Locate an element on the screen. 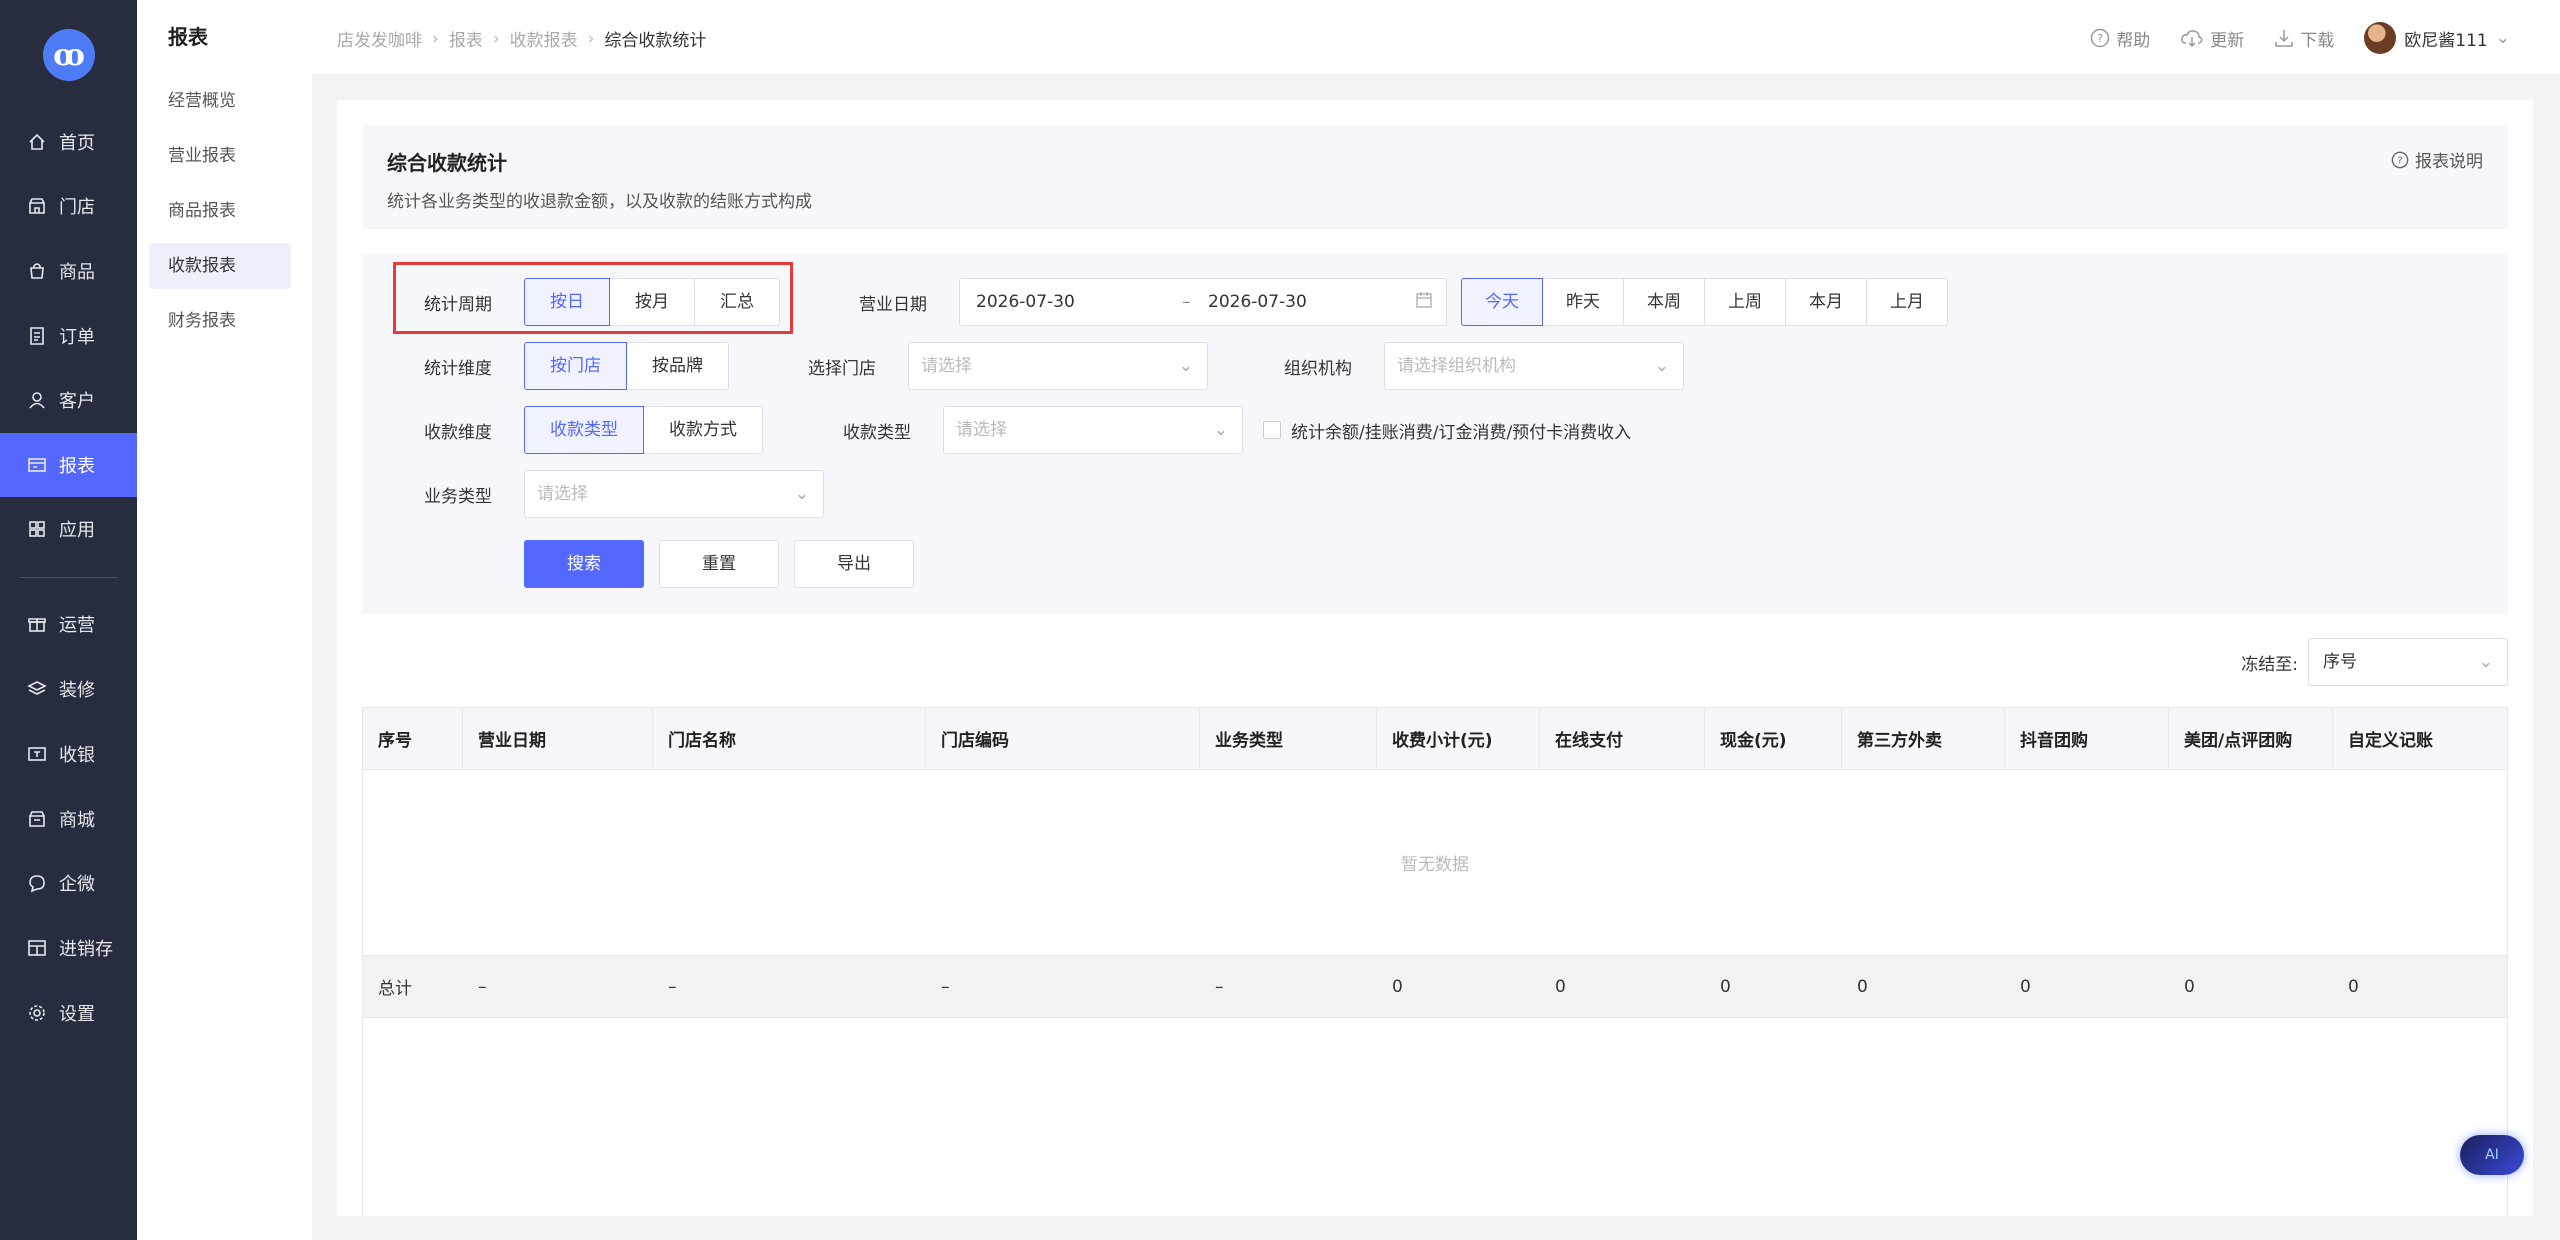 The width and height of the screenshot is (2560, 1240). report-icon is located at coordinates (37, 465).